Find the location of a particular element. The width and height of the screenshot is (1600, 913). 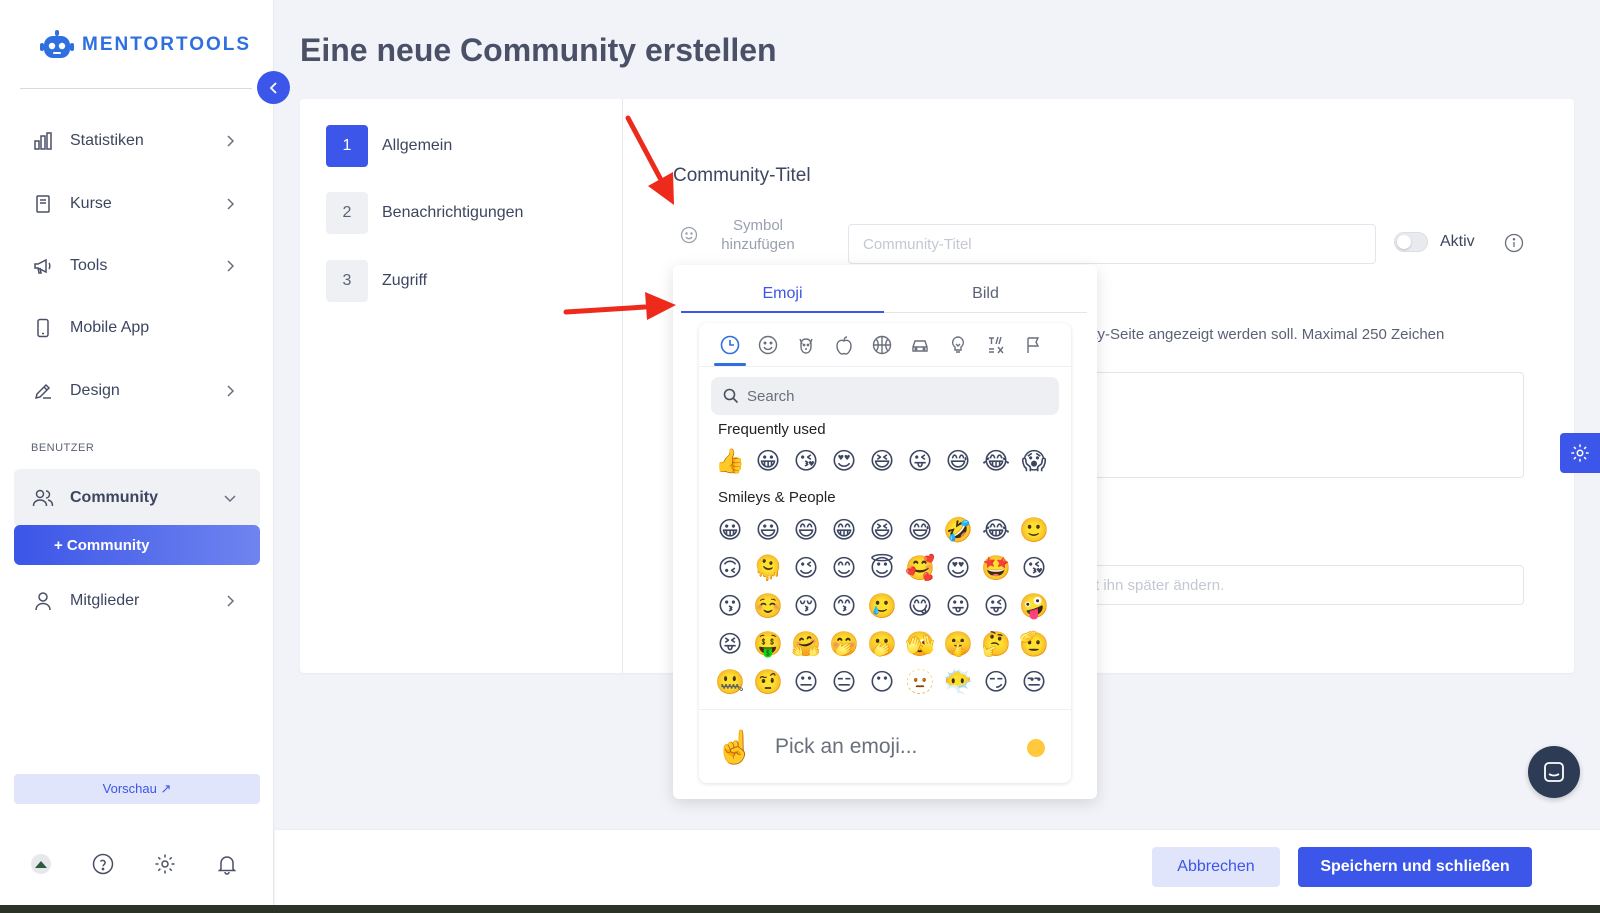

emoji-button: 😏 is located at coordinates (996, 682).